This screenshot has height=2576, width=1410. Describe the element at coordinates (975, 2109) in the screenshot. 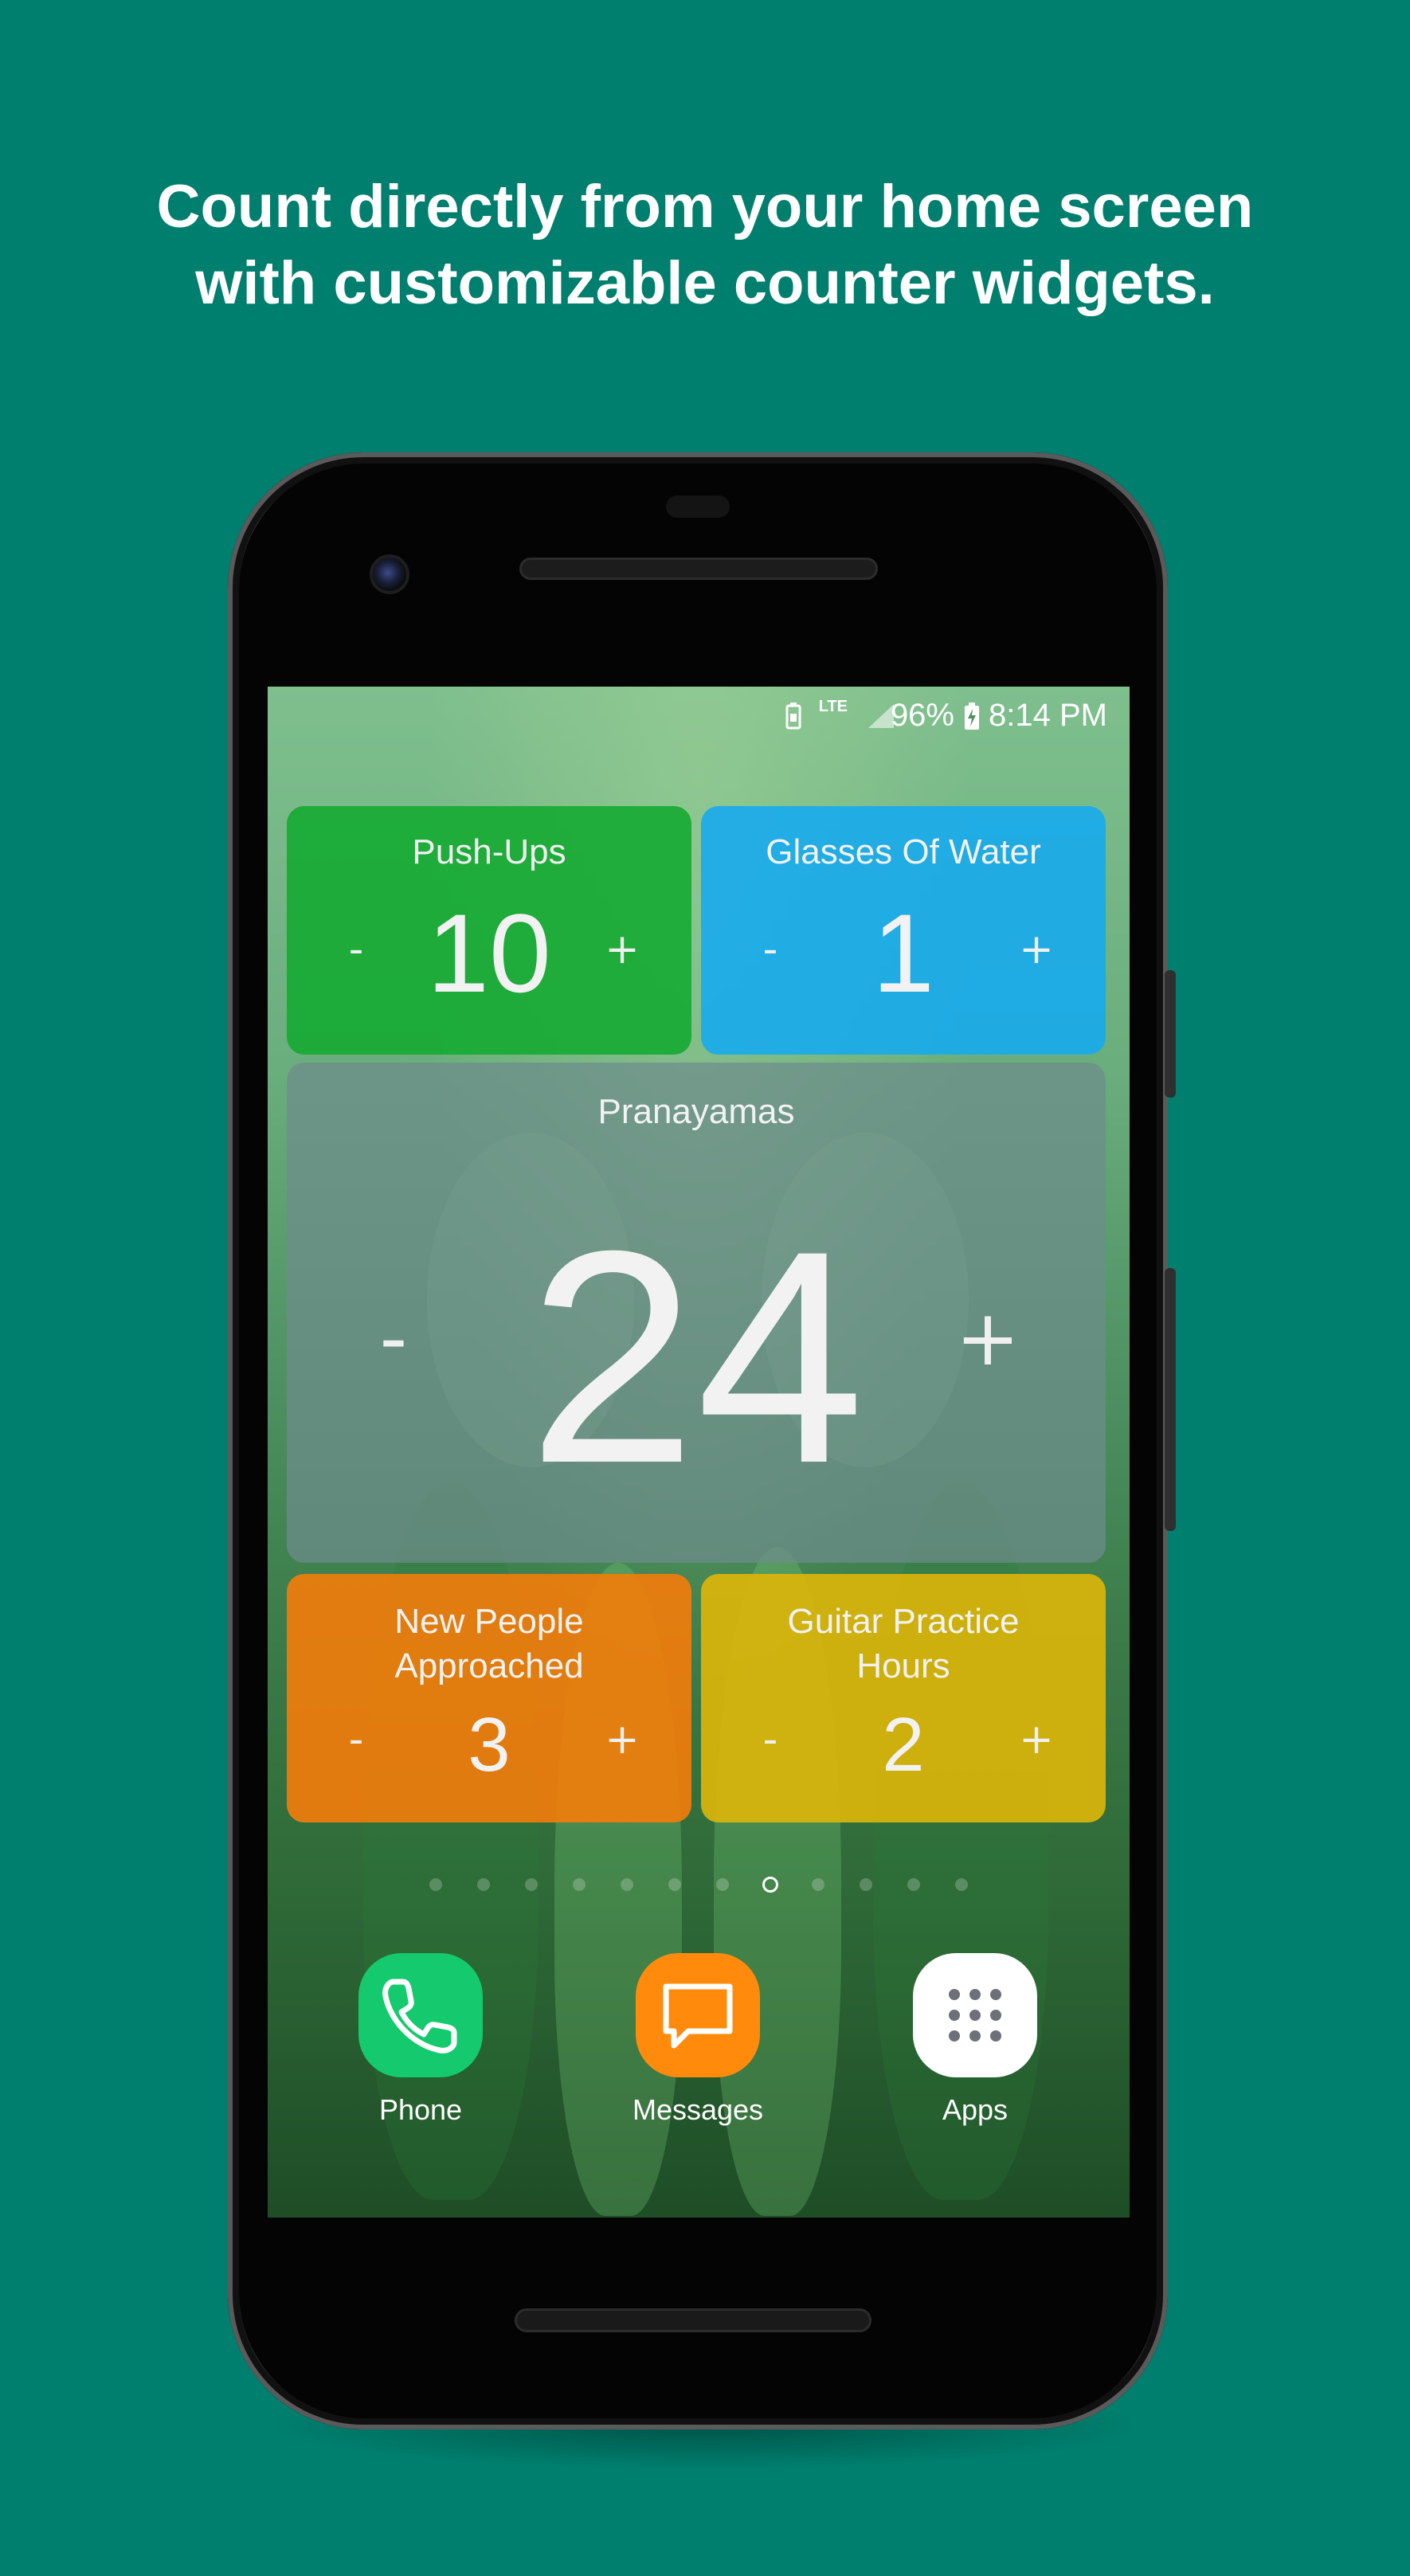

I see `dock-label: Apps` at that location.